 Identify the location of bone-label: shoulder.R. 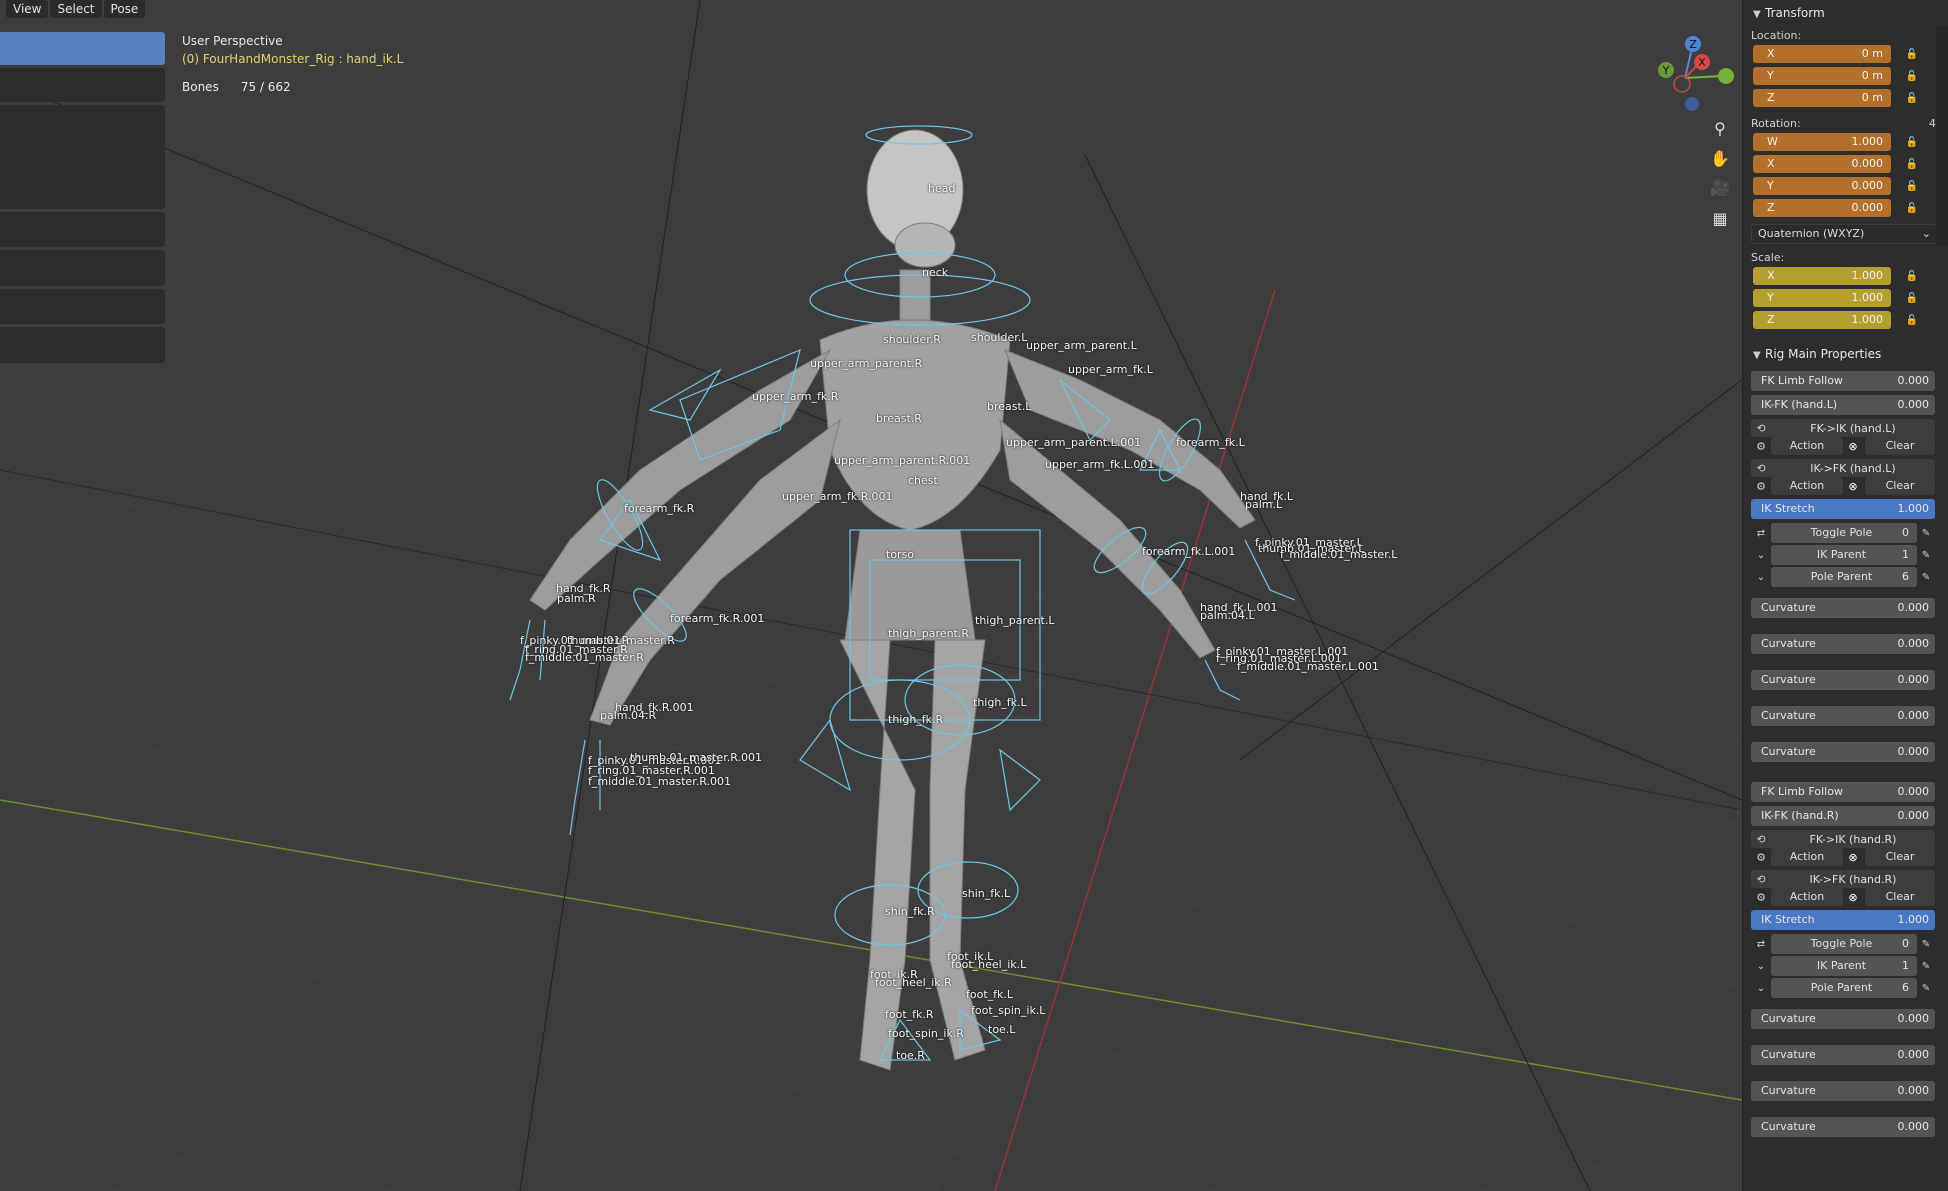
(912, 339).